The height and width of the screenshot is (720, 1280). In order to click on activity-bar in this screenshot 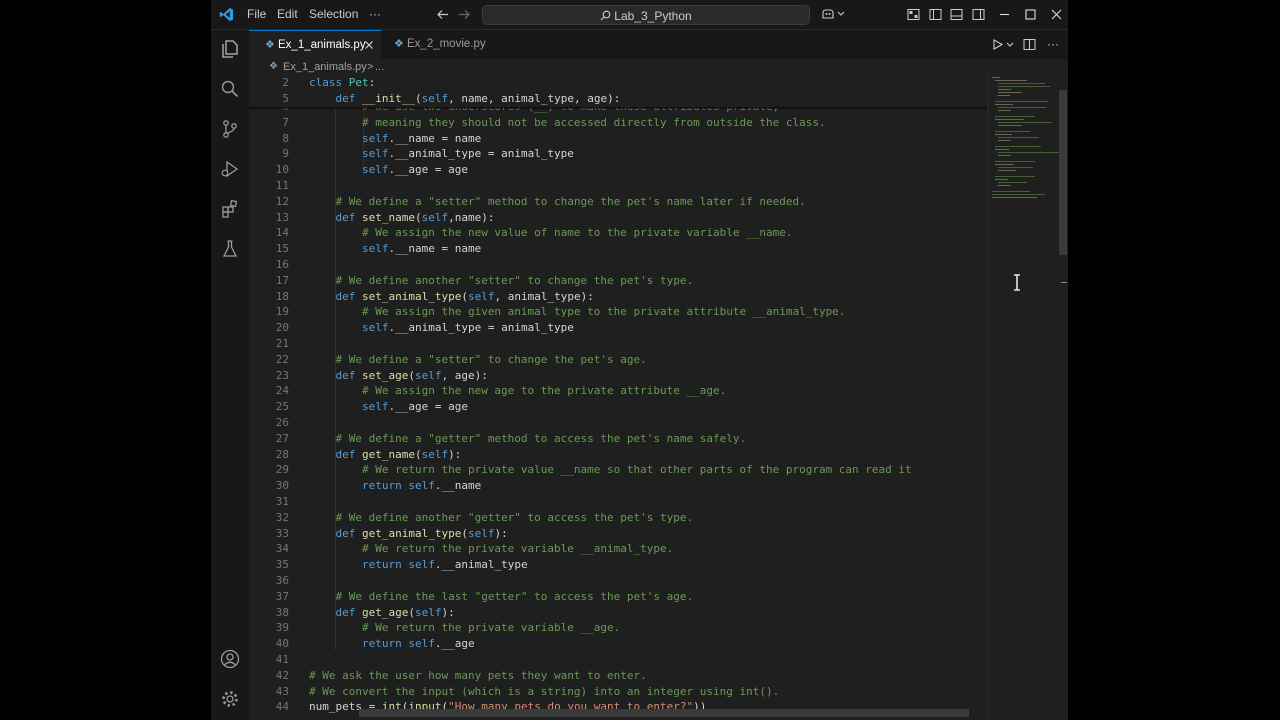, I will do `click(230, 375)`.